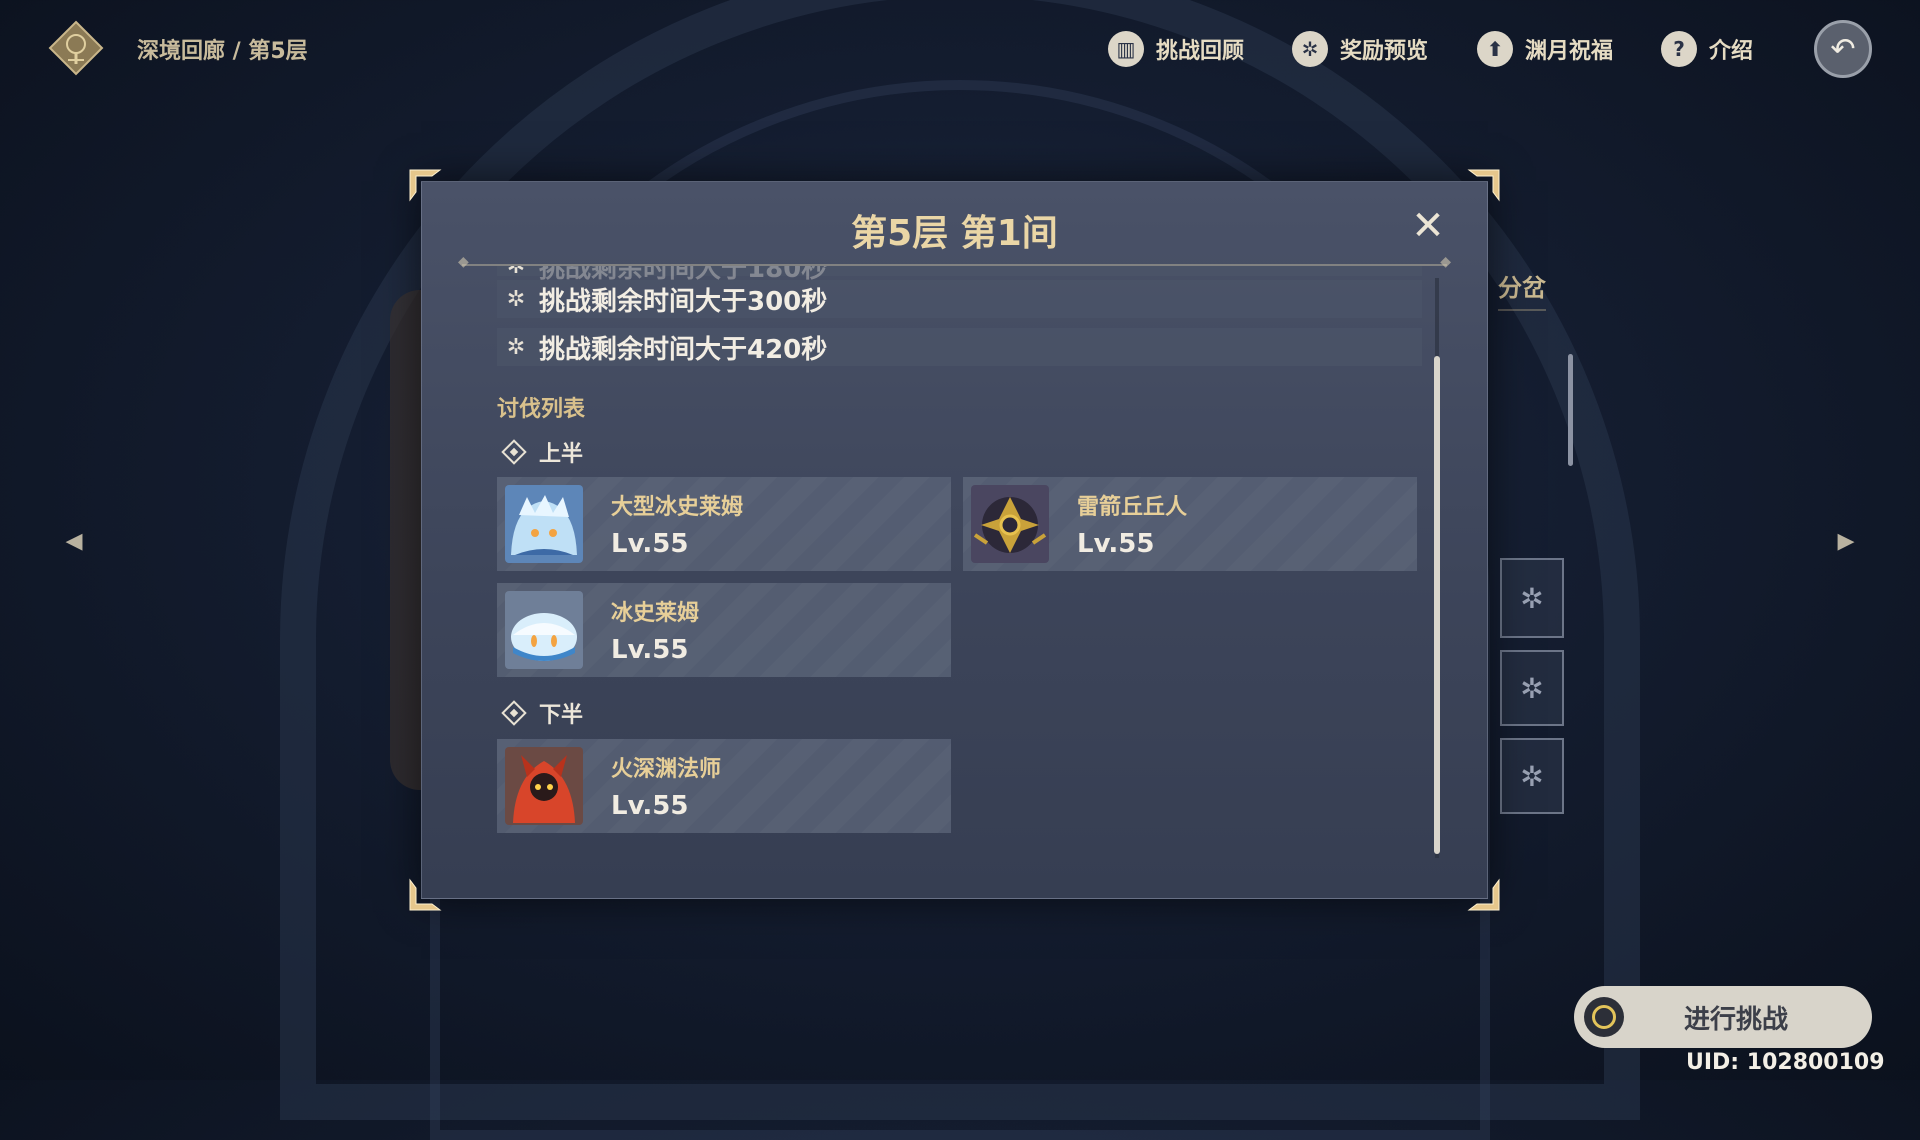 The image size is (1920, 1140). Describe the element at coordinates (683, 349) in the screenshot. I see `condition-text: 挑战剩余时间大于420秒` at that location.